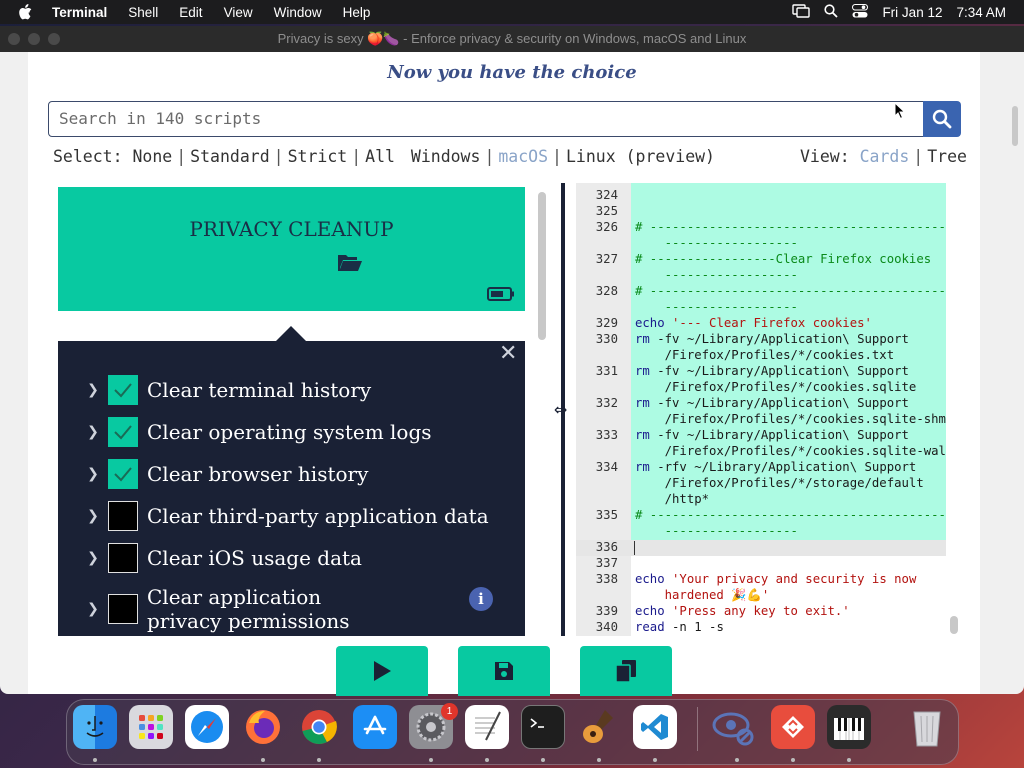 This screenshot has height=768, width=1024. I want to click on chrome-icon, so click(319, 727).